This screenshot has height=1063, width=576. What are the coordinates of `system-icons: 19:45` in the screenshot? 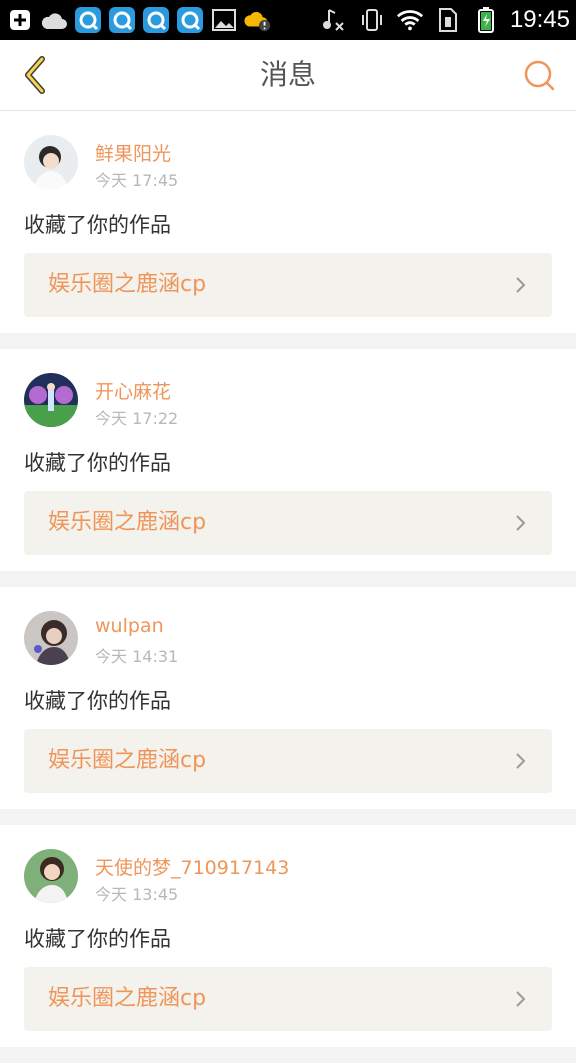 It's located at (445, 20).